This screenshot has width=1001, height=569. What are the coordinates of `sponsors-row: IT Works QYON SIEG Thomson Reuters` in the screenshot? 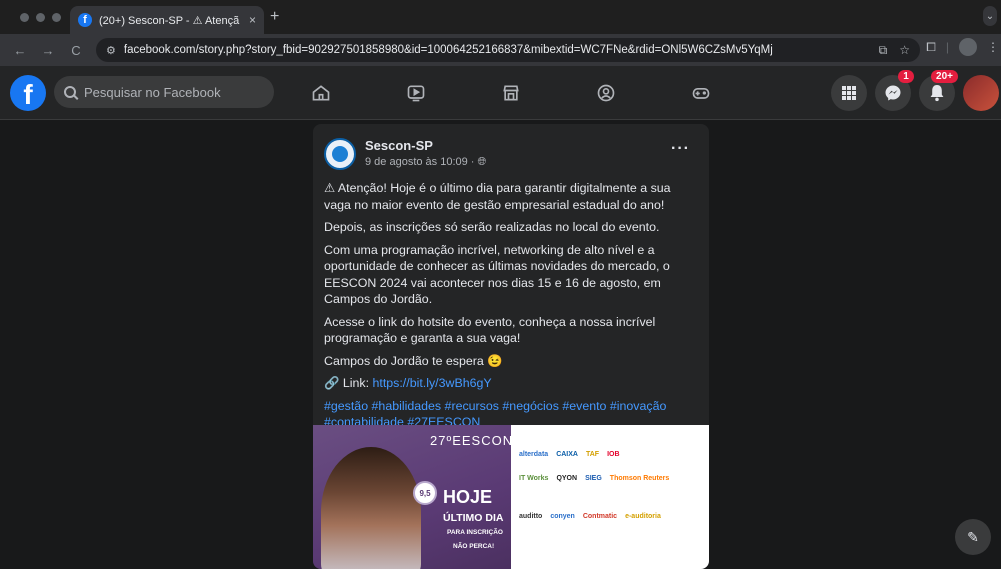 It's located at (594, 478).